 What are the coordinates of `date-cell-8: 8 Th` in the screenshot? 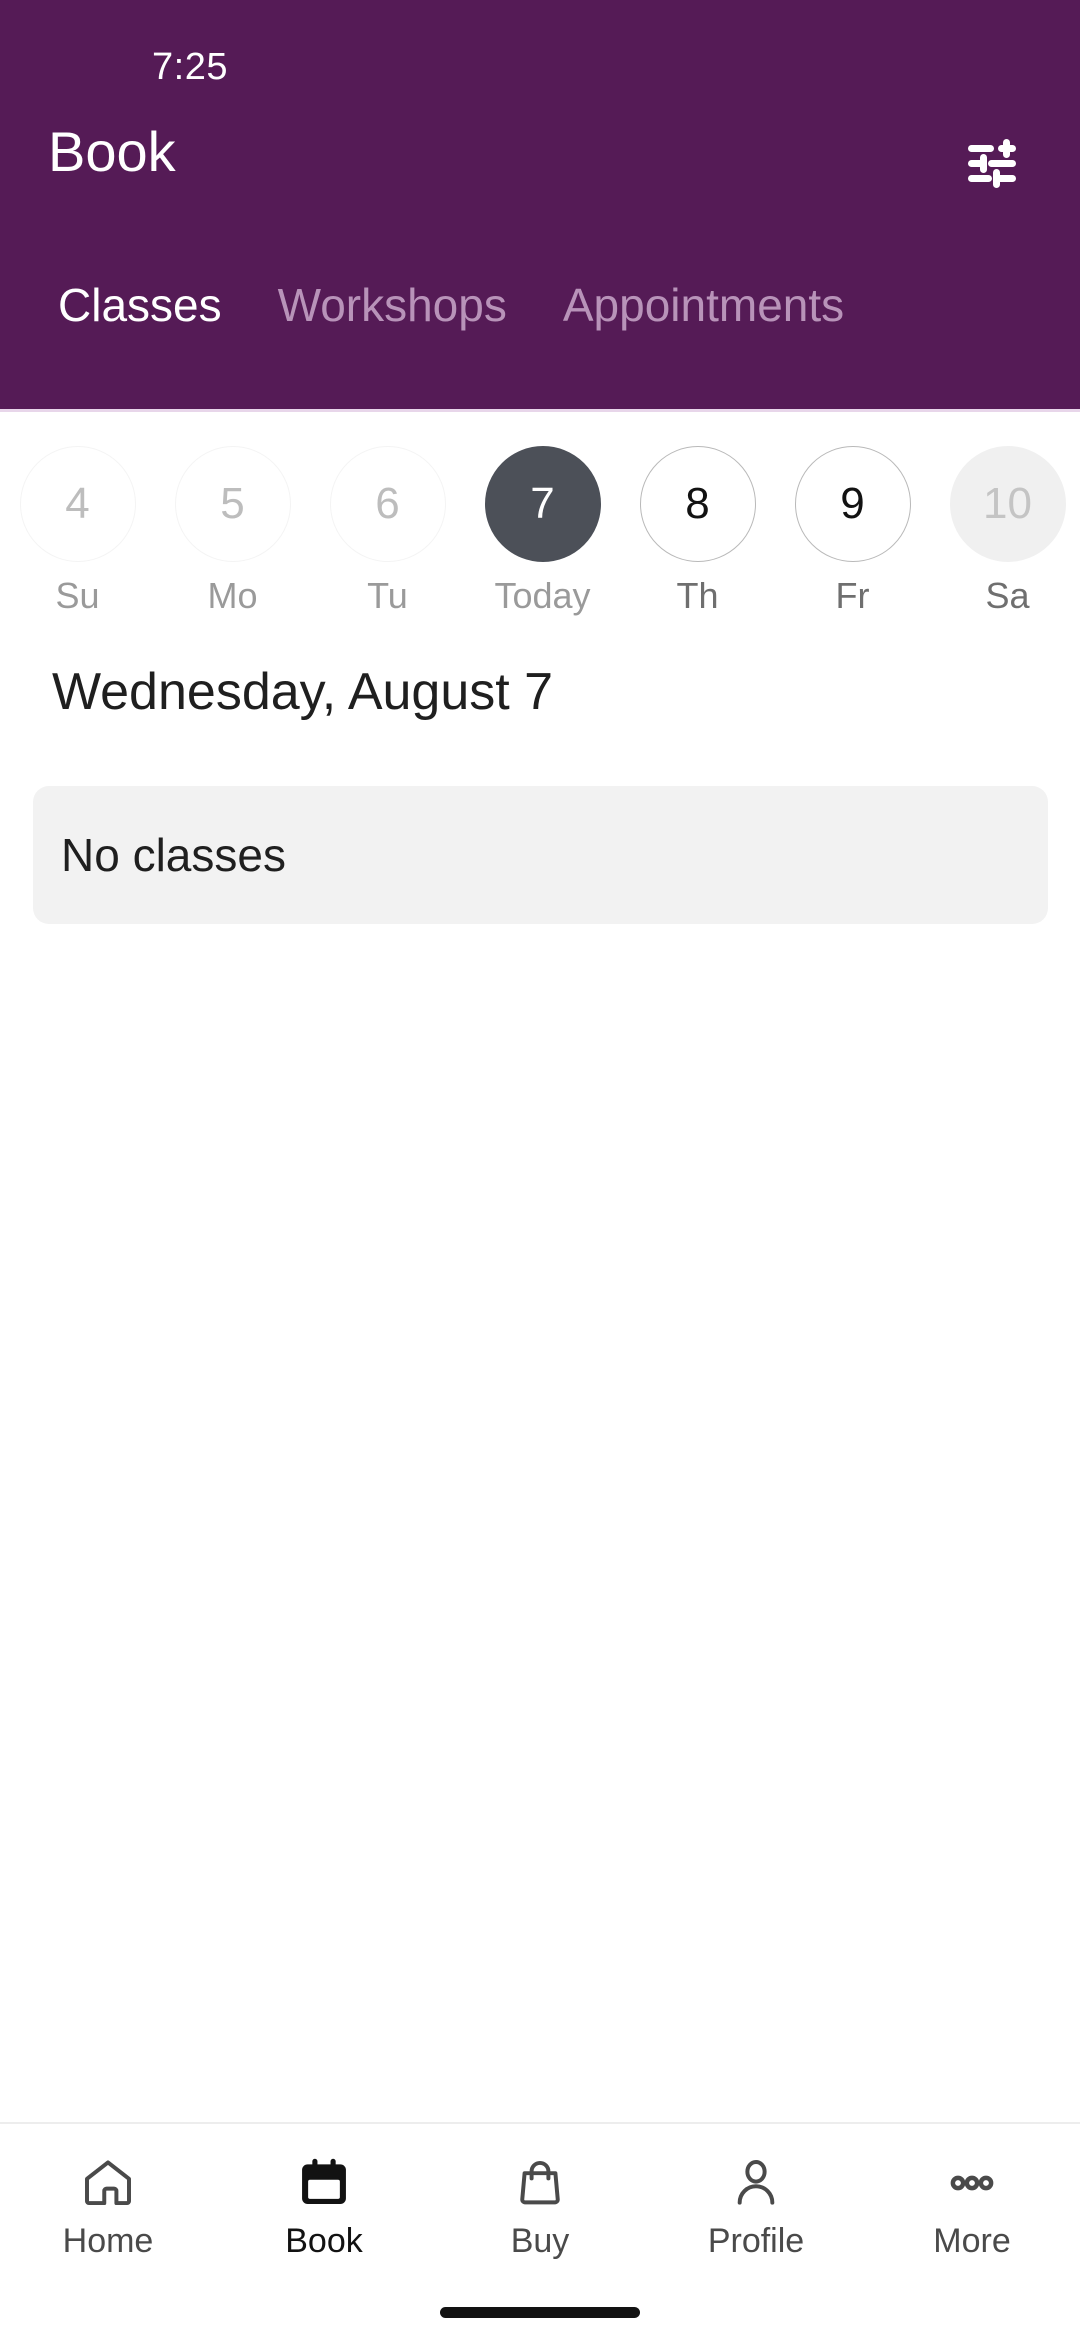 It's located at (697, 539).